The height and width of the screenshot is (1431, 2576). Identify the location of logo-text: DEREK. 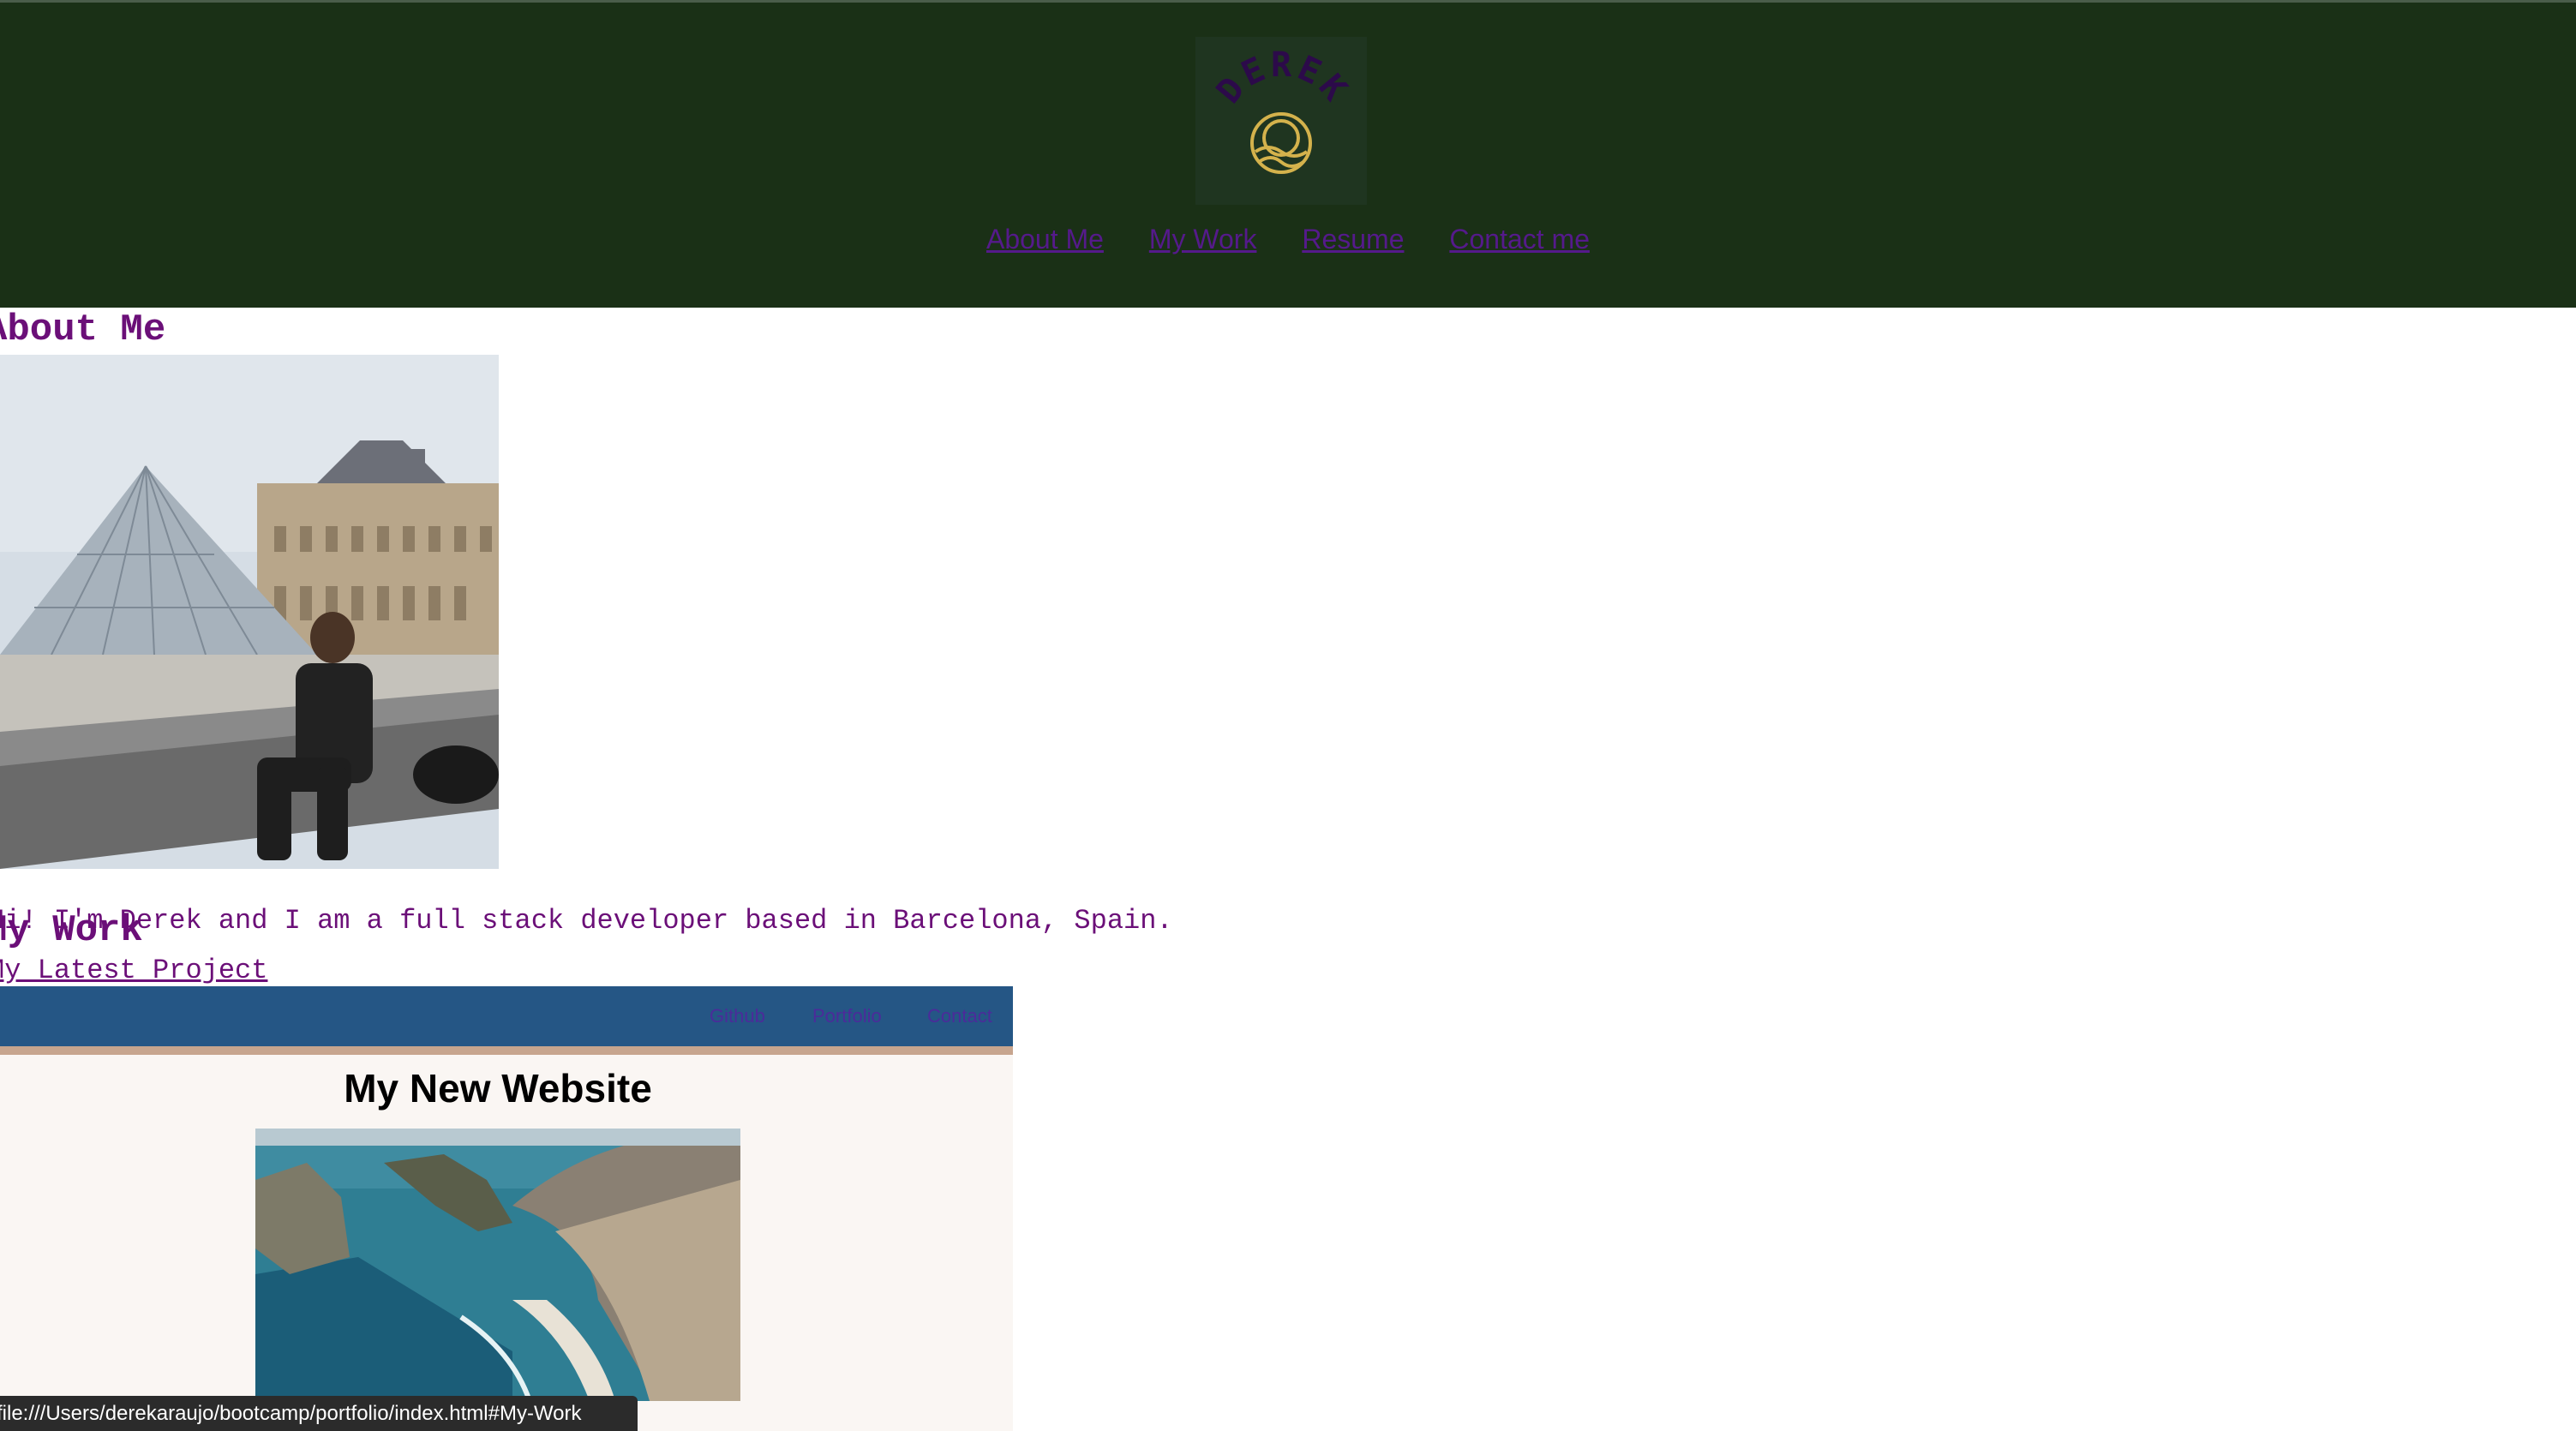
(1281, 78).